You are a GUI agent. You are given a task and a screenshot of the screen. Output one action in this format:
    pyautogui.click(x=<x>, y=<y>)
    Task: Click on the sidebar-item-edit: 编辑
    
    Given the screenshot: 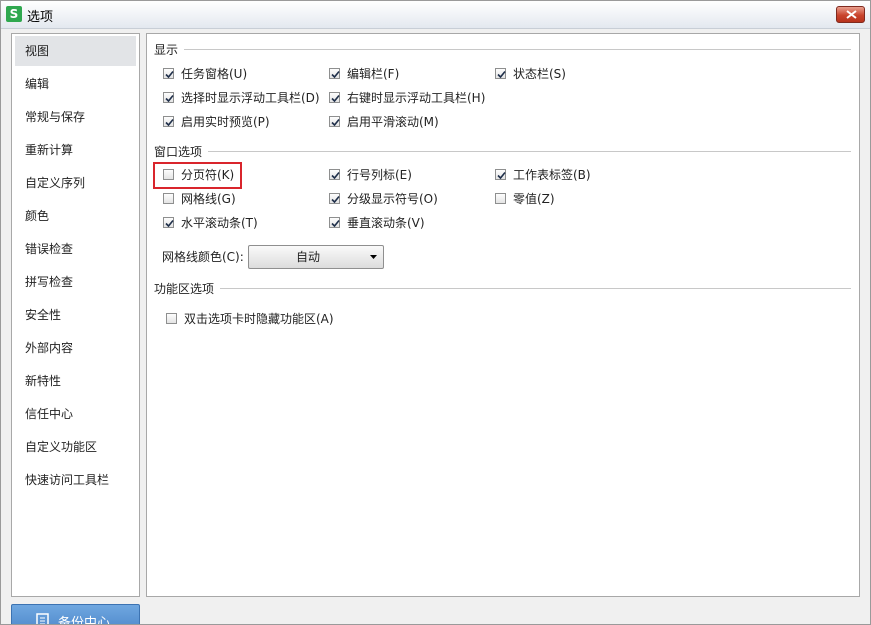 What is the action you would take?
    pyautogui.click(x=75, y=84)
    